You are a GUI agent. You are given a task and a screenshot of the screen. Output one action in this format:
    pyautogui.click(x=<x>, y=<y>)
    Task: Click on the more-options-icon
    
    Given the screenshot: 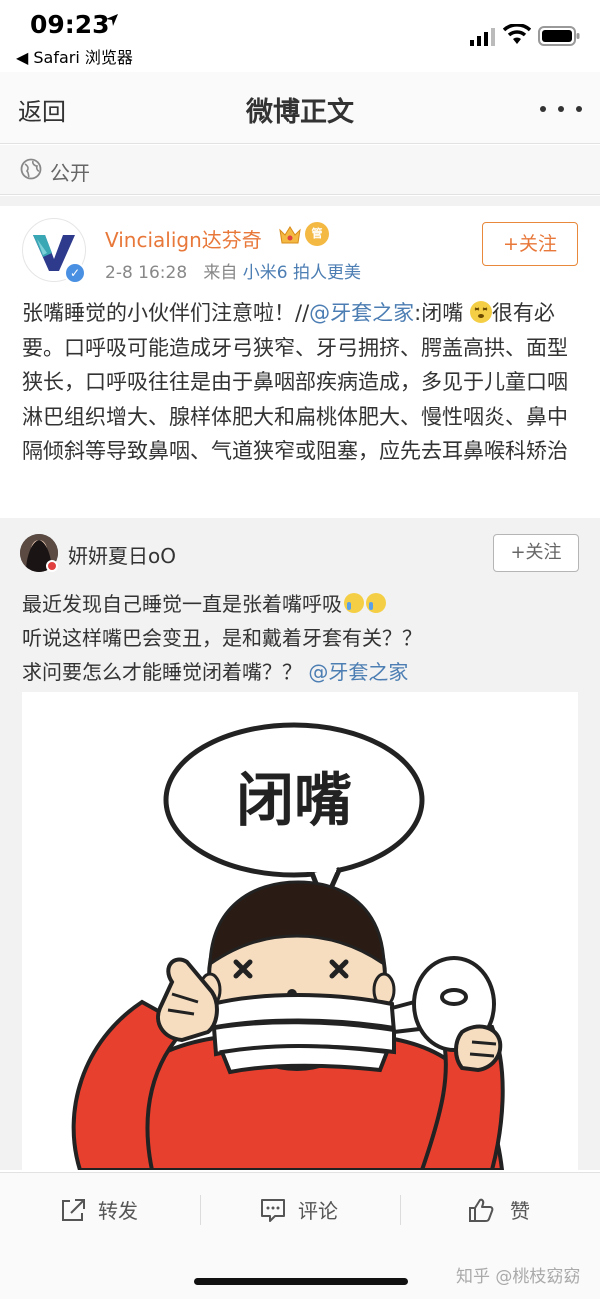 What is the action you would take?
    pyautogui.click(x=561, y=109)
    